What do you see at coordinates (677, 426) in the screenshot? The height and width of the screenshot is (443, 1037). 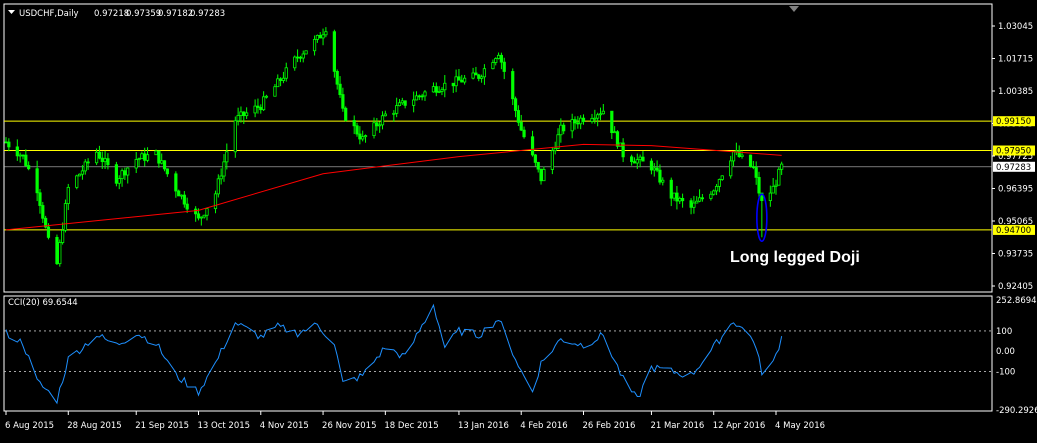 I see `date-tick-label: 21 Mar 2016` at bounding box center [677, 426].